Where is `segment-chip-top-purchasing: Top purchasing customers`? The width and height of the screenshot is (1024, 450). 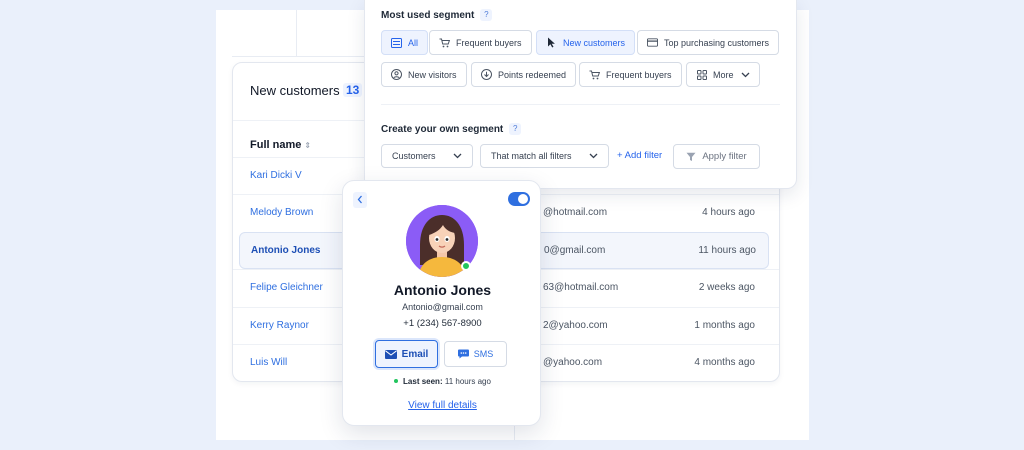
segment-chip-top-purchasing: Top purchasing customers is located at coordinates (708, 42).